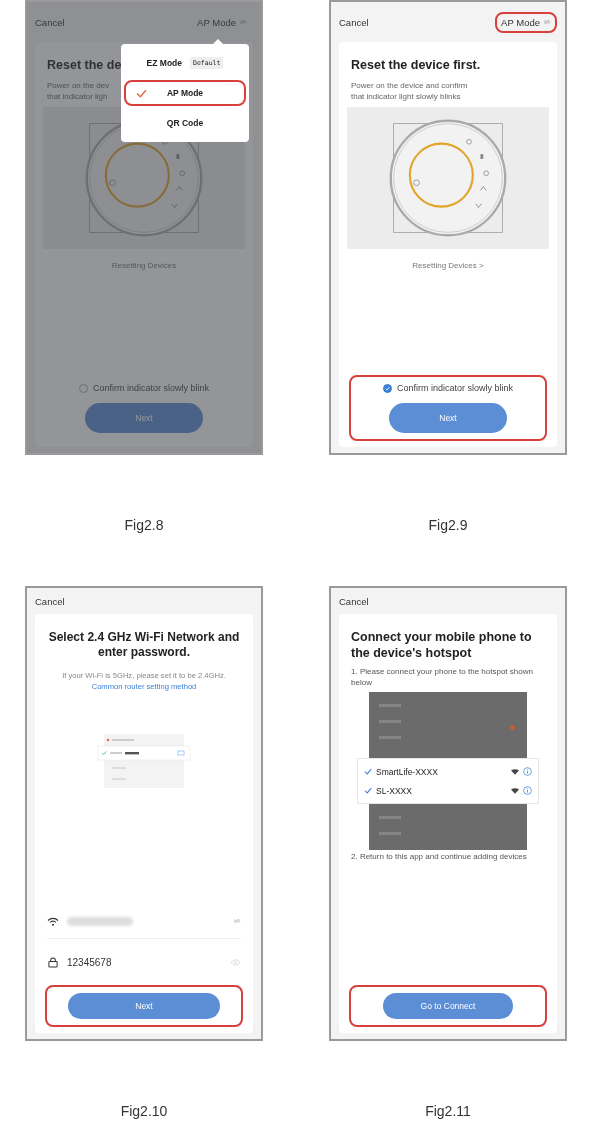 This screenshot has width=598, height=1122. Describe the element at coordinates (406, 97) in the screenshot. I see `description-line: that indicator light slowly blinks` at that location.